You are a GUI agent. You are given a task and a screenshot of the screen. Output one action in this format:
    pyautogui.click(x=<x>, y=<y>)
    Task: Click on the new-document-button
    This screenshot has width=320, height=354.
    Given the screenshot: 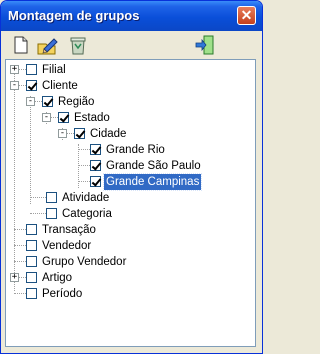 What is the action you would take?
    pyautogui.click(x=21, y=45)
    